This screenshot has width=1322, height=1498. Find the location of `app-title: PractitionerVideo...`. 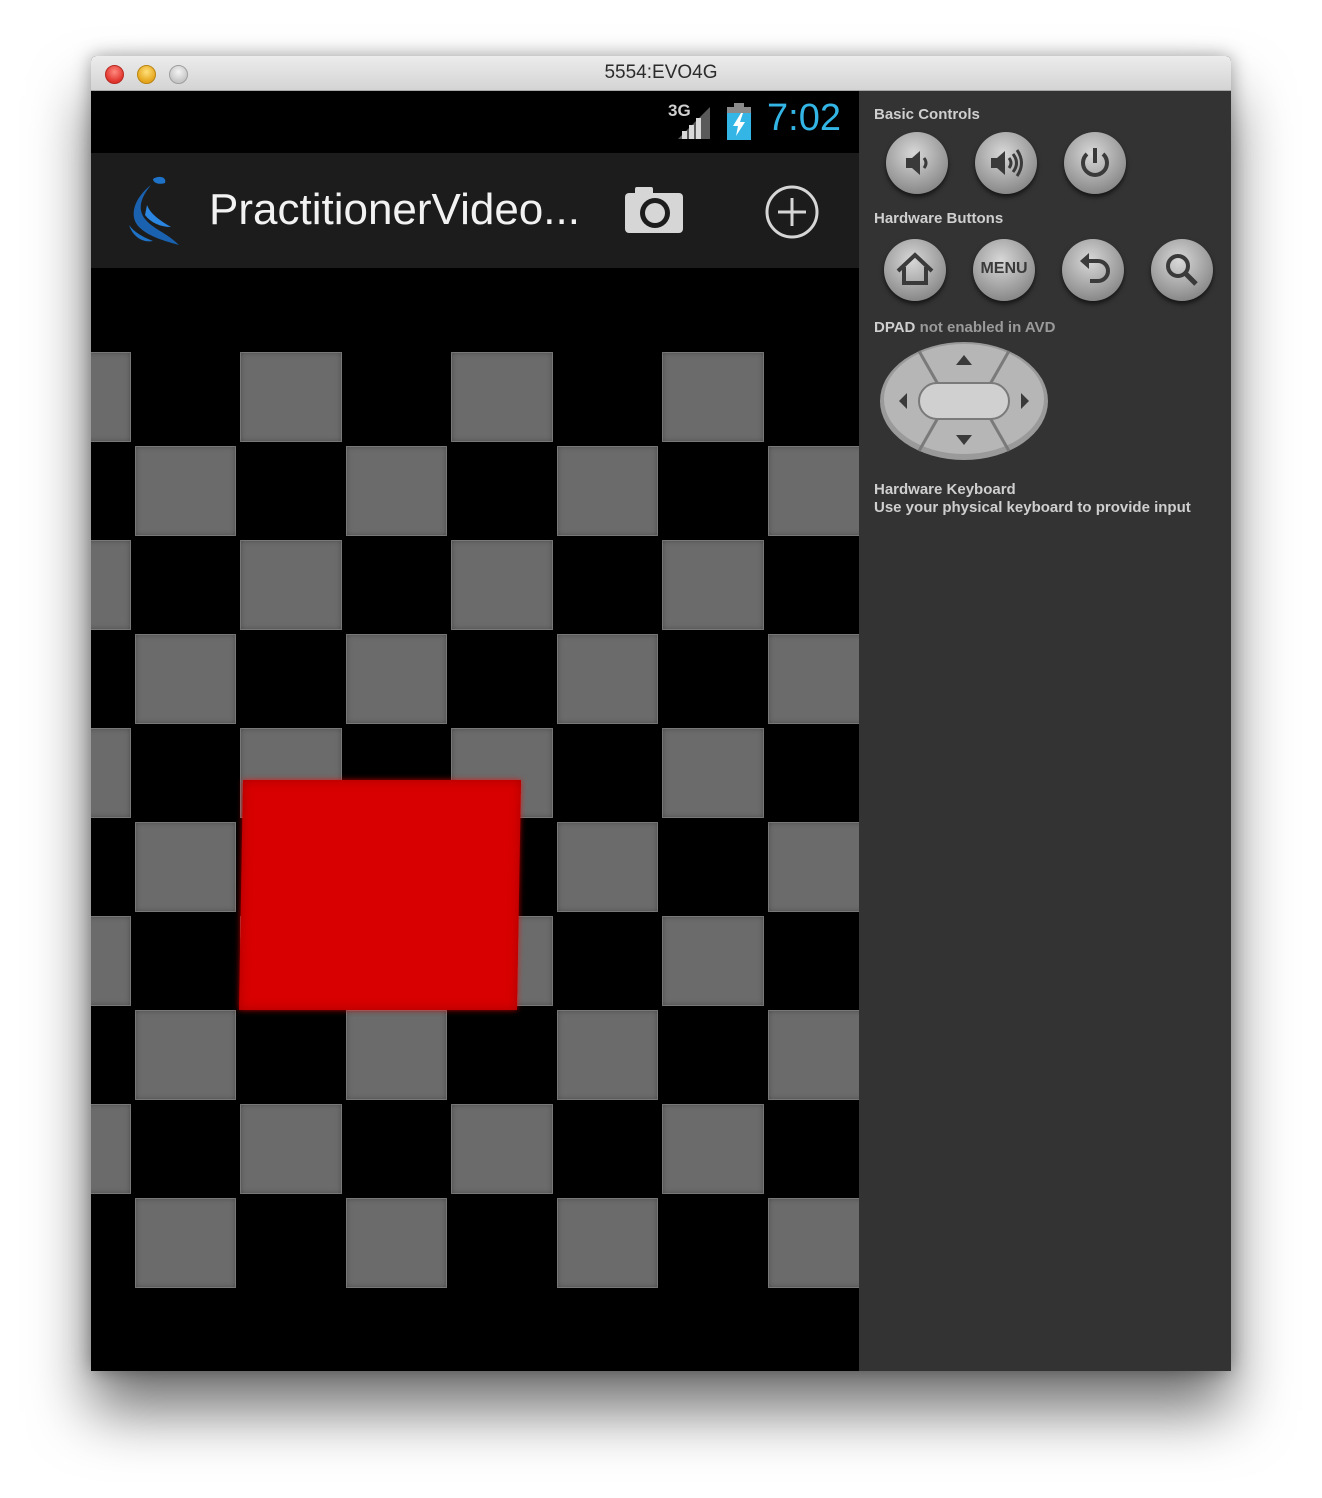

app-title: PractitionerVideo... is located at coordinates (394, 209).